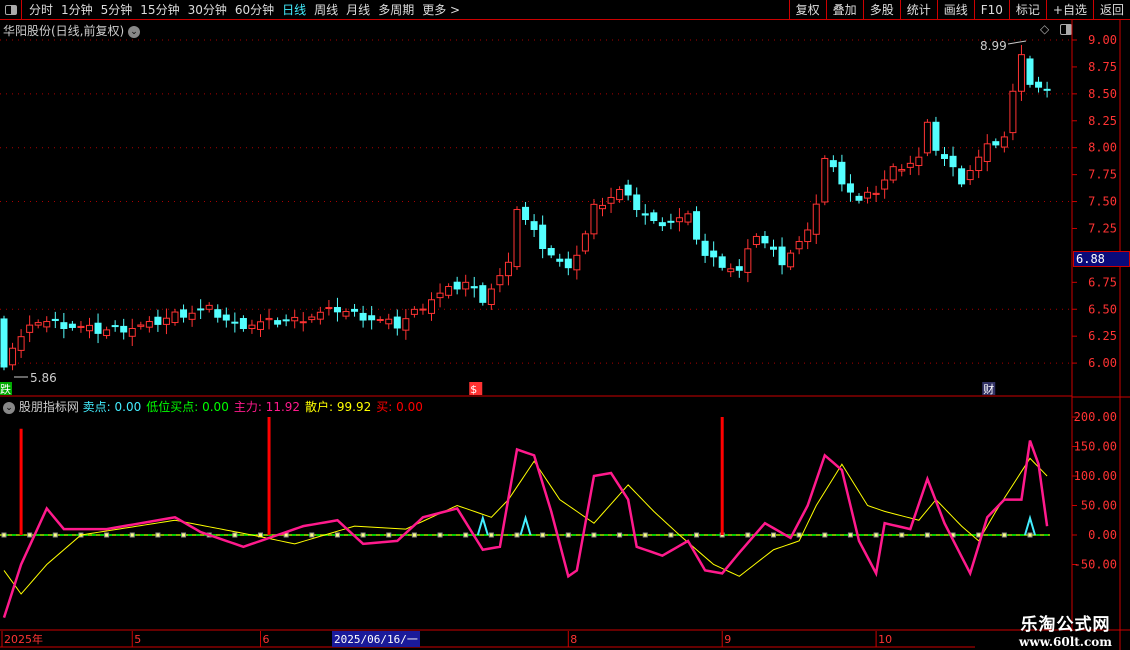 The height and width of the screenshot is (650, 1130). What do you see at coordinates (1102, 40) in the screenshot?
I see `price-tick-label: 9.00` at bounding box center [1102, 40].